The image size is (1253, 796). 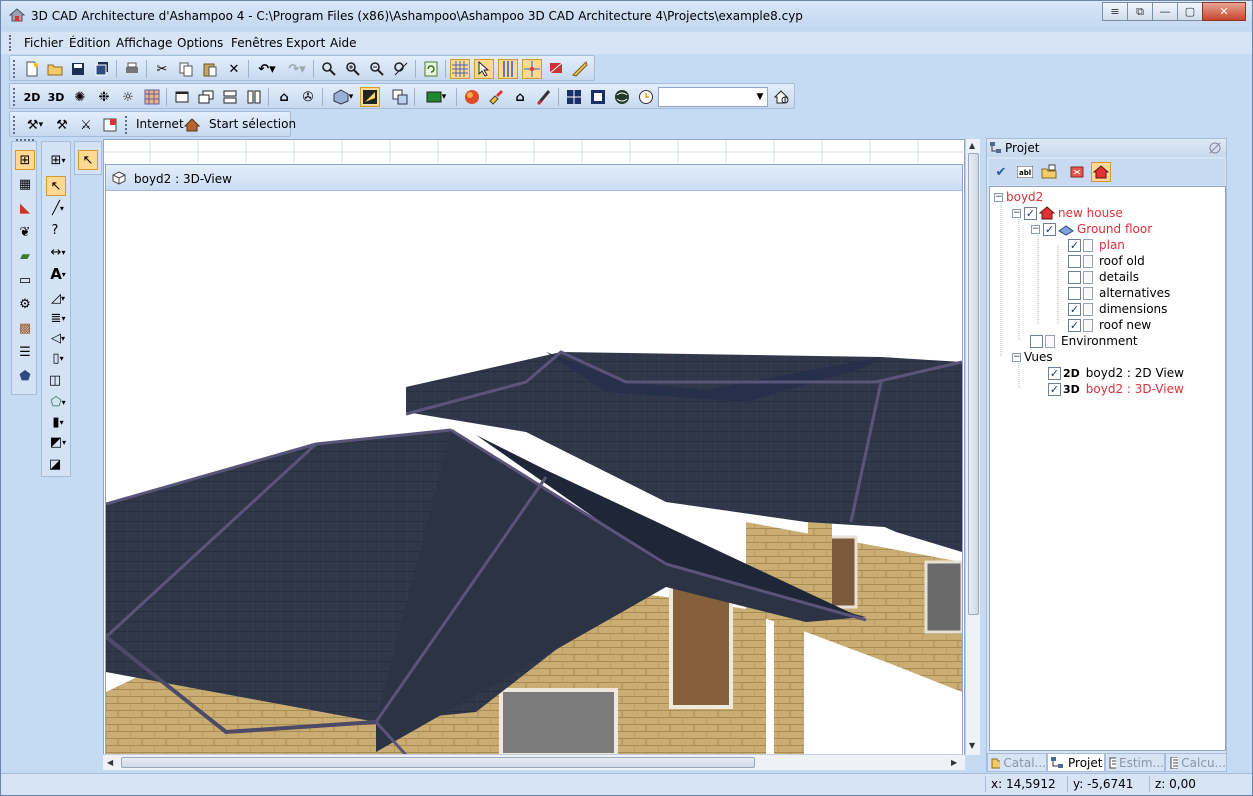 What do you see at coordinates (102, 69) in the screenshot?
I see `save-all-icon` at bounding box center [102, 69].